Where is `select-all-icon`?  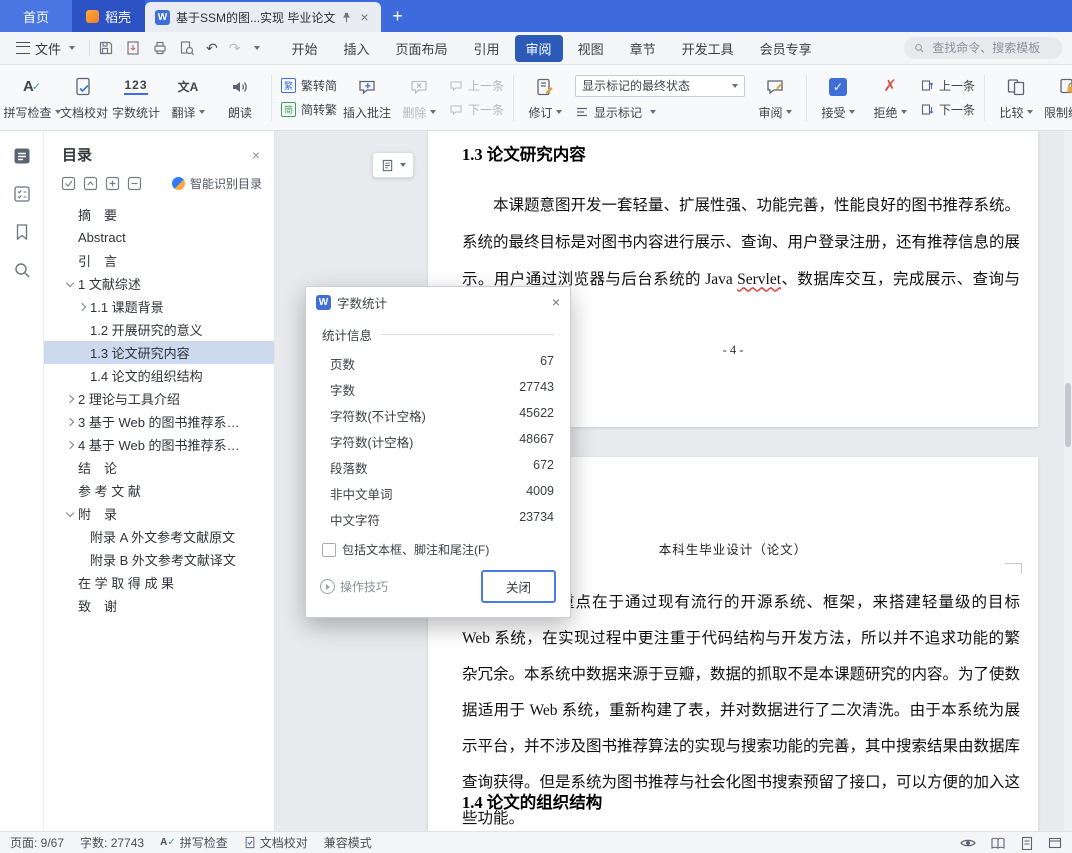
select-all-icon is located at coordinates (68, 183).